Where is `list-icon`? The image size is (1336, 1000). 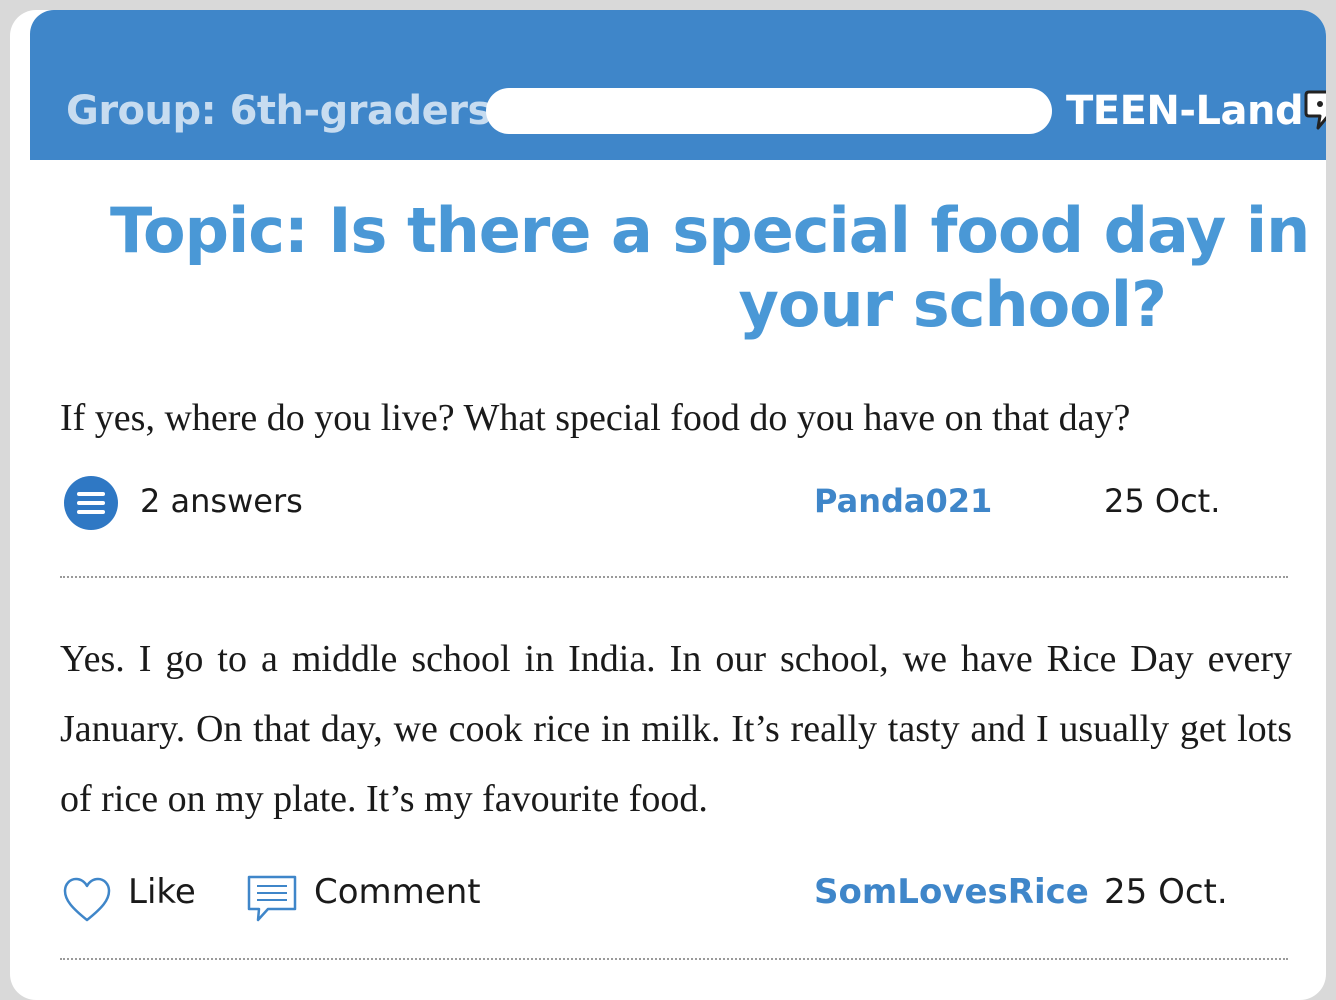
list-icon is located at coordinates (91, 503).